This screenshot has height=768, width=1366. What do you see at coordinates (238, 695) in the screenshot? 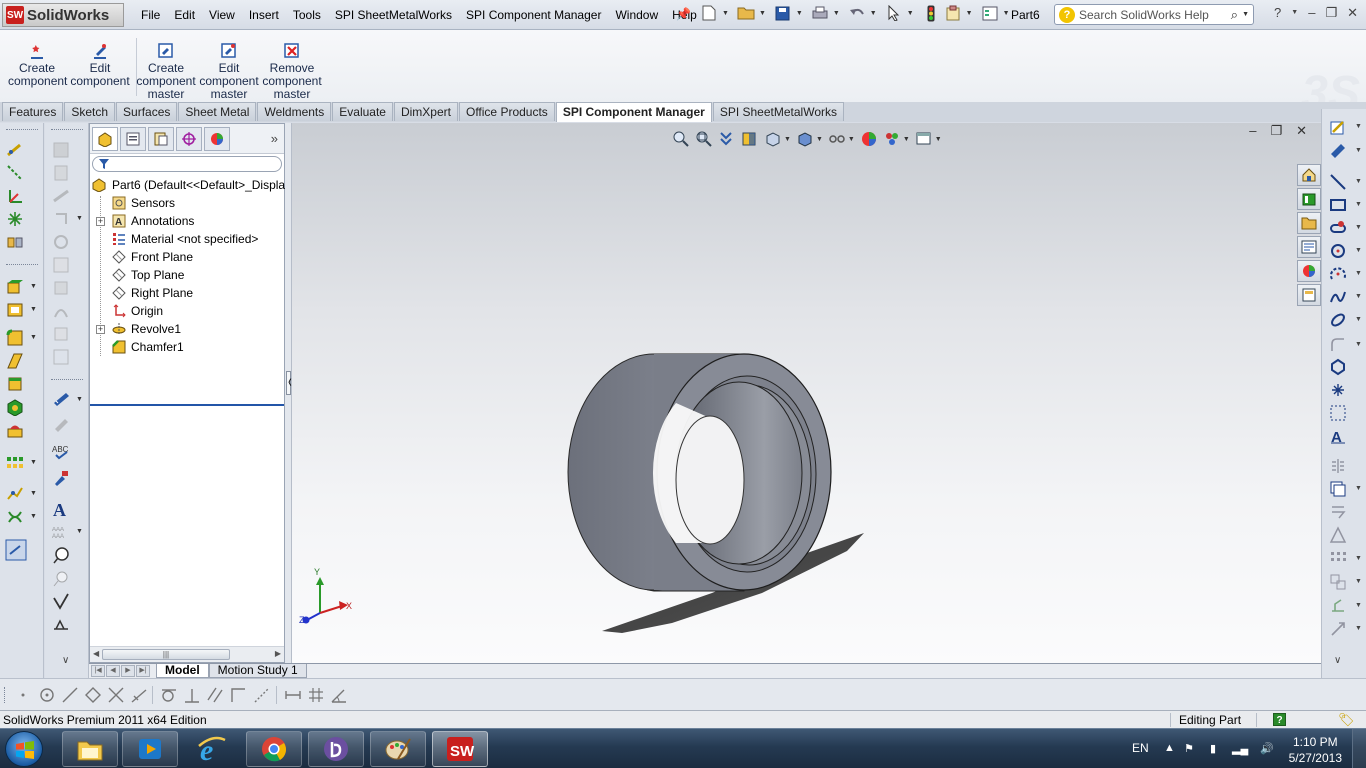
I see `horizontal-vertical-snap-icon` at bounding box center [238, 695].